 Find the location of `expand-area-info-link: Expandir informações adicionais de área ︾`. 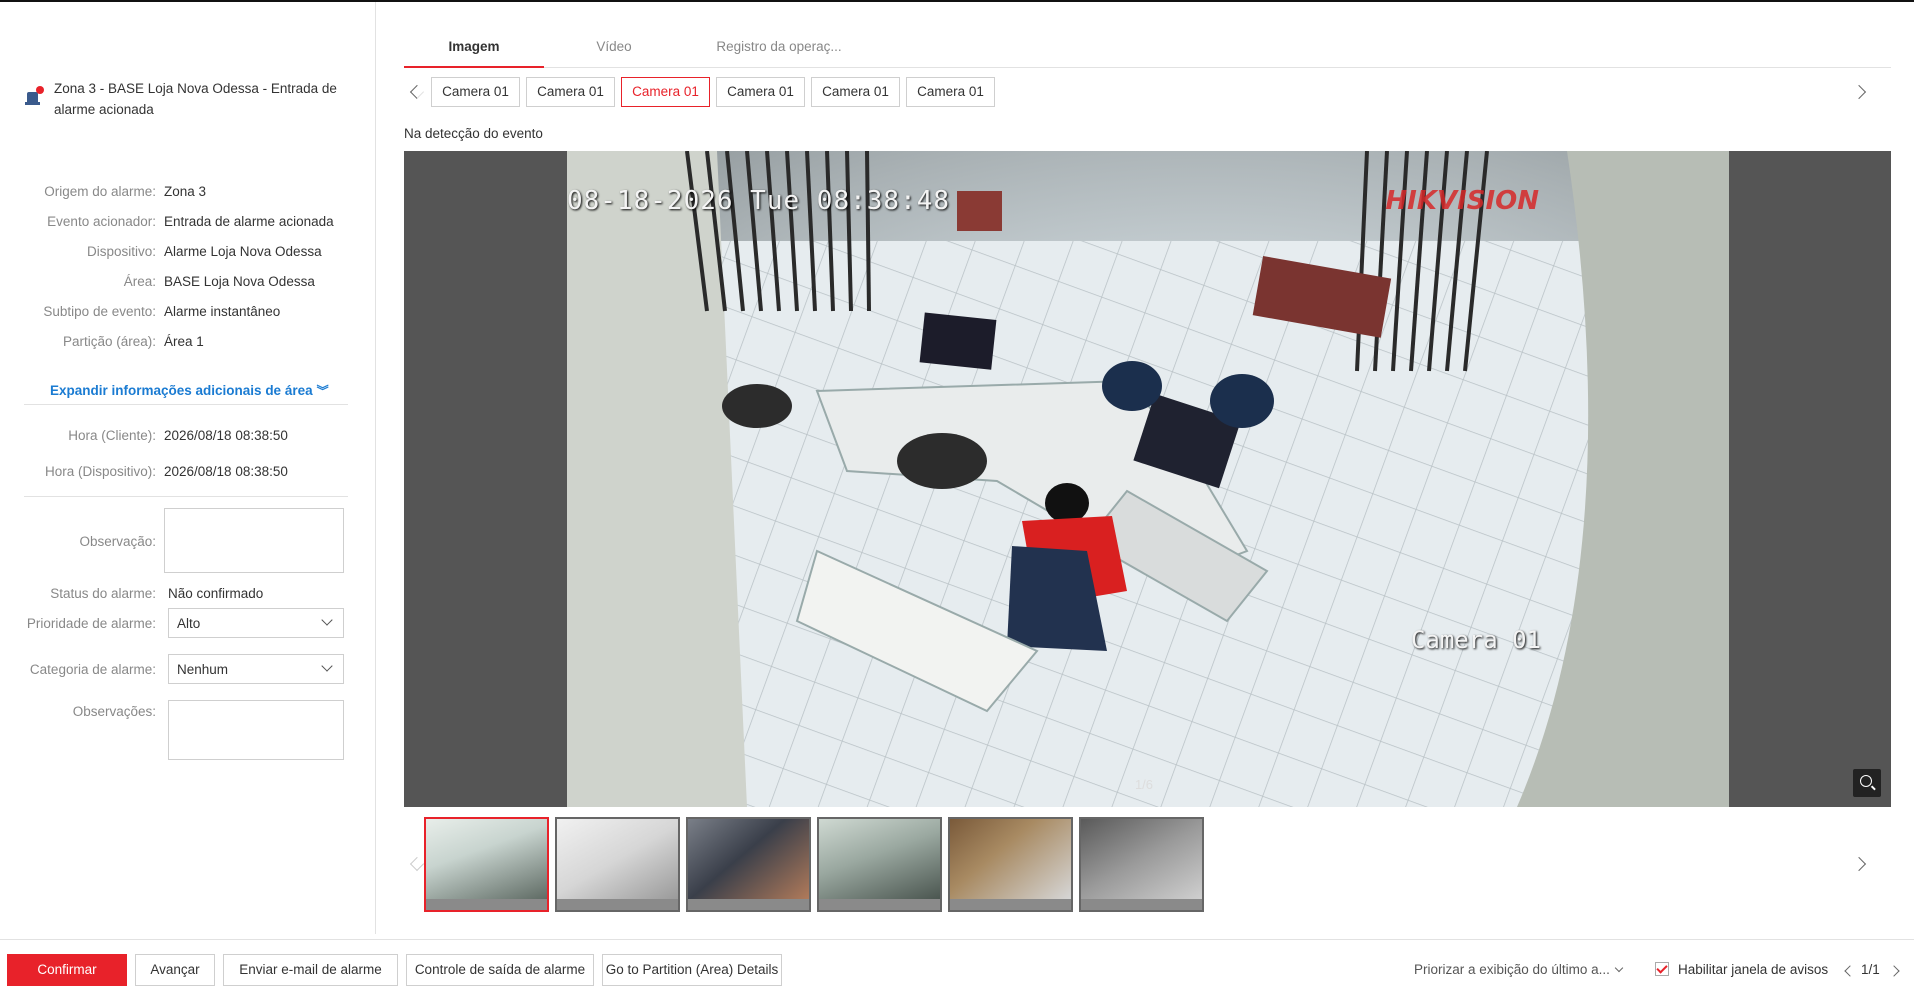

expand-area-info-link: Expandir informações adicionais de área ︾ is located at coordinates (189, 390).